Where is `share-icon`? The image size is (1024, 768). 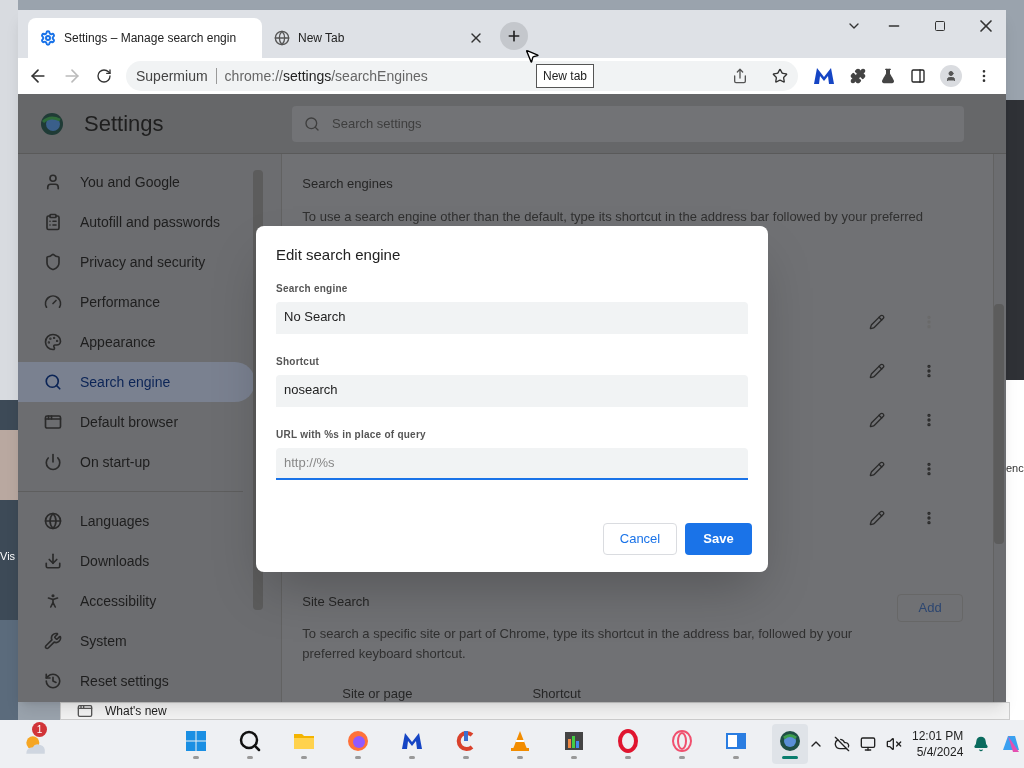 share-icon is located at coordinates (740, 76).